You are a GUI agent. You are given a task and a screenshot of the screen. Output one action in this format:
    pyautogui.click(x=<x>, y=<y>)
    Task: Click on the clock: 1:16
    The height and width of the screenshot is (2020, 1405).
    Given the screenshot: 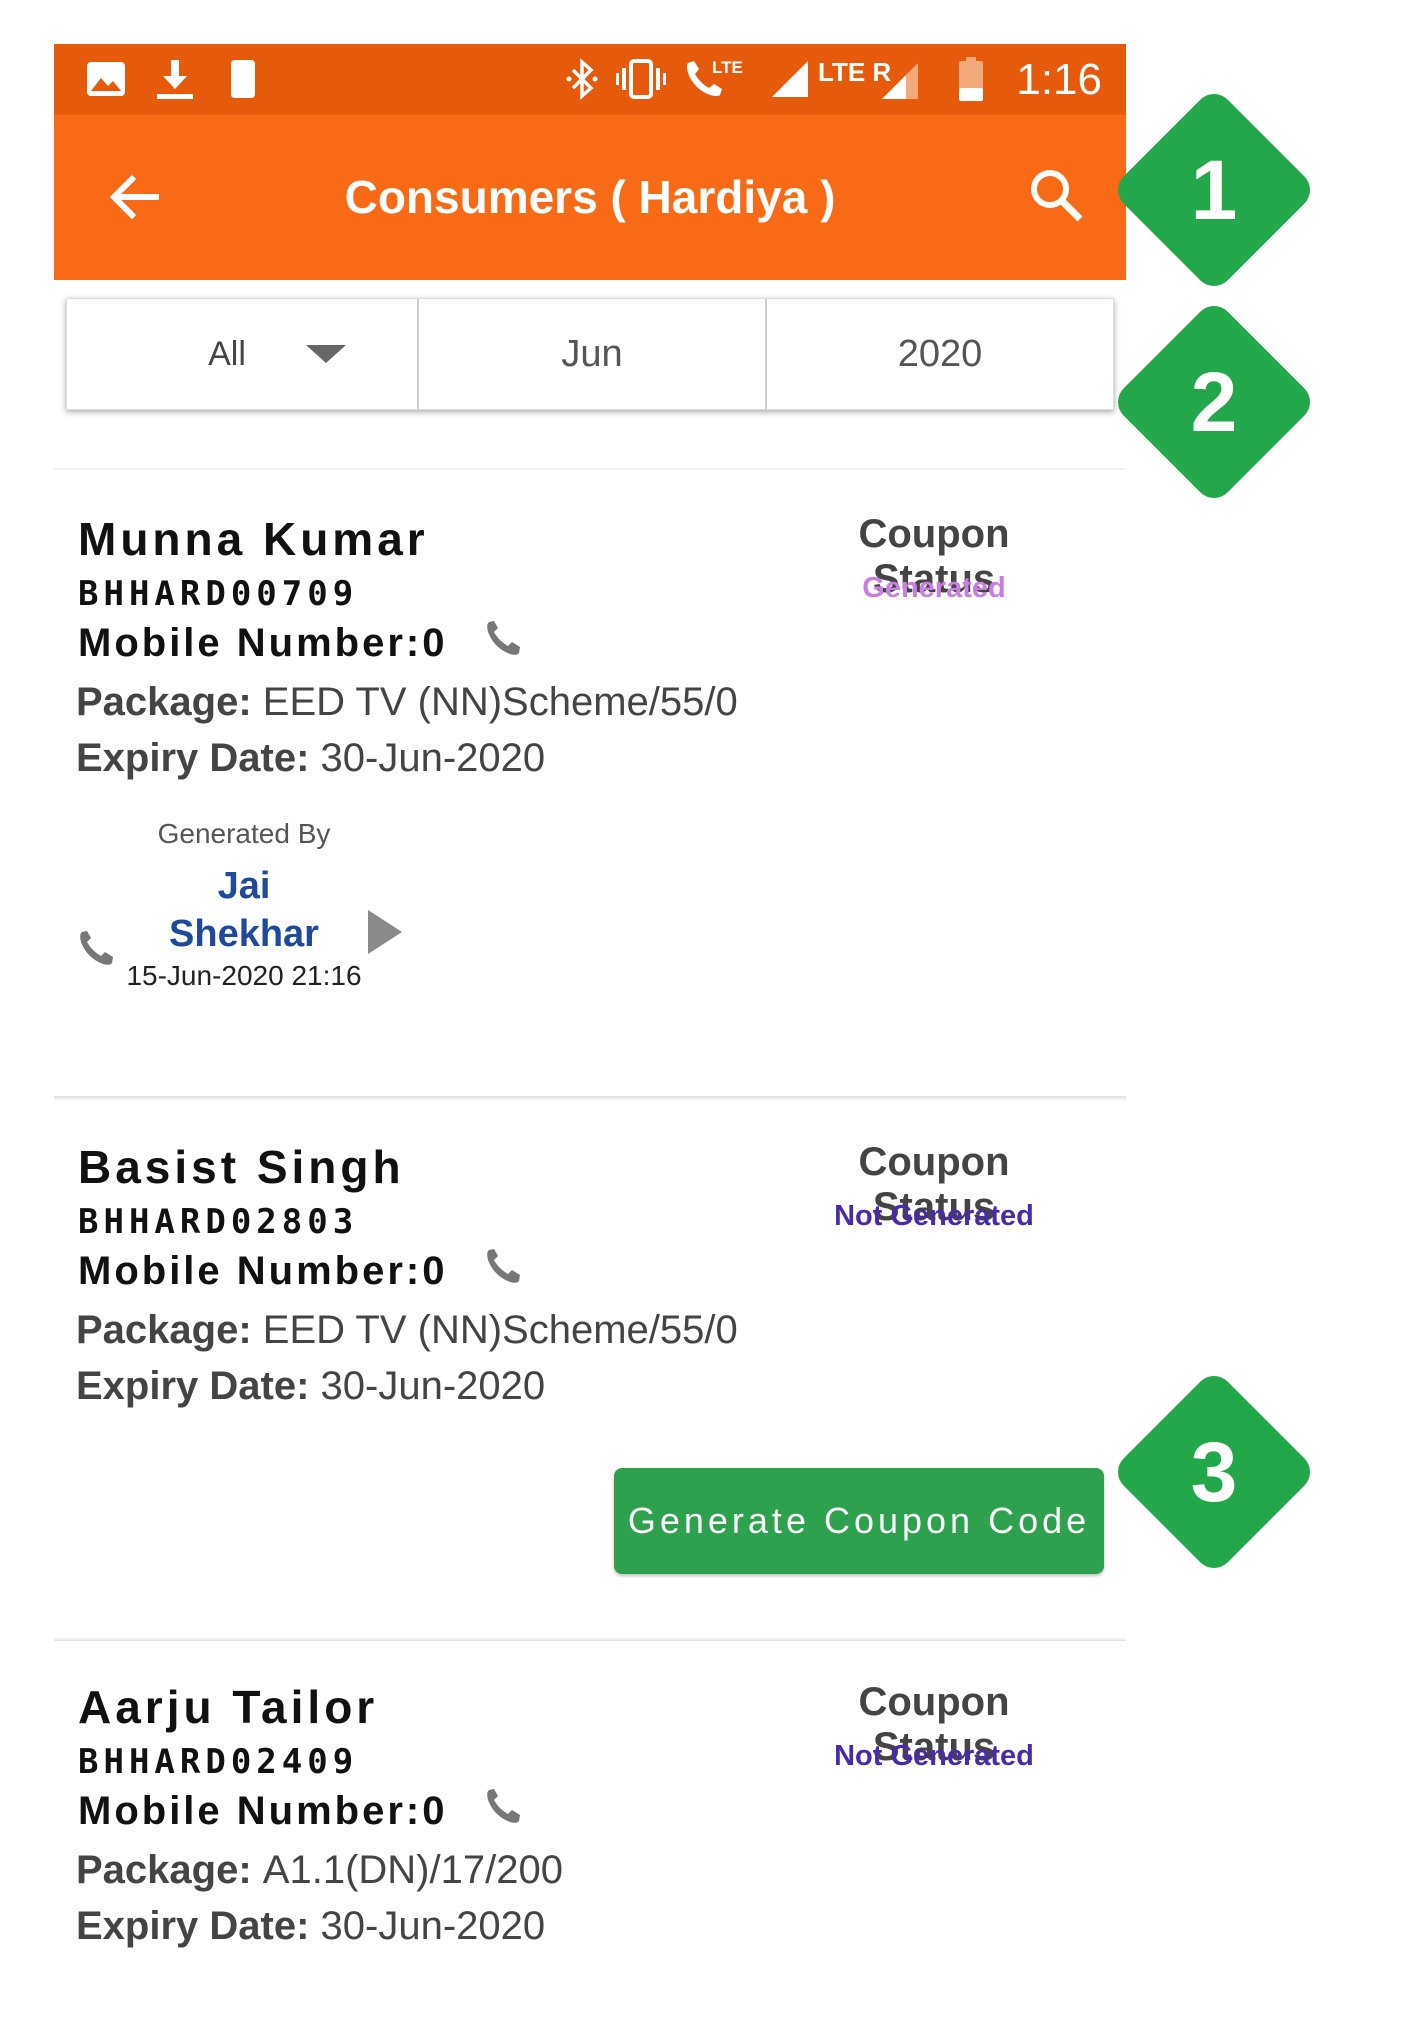 What is the action you would take?
    pyautogui.click(x=1059, y=79)
    